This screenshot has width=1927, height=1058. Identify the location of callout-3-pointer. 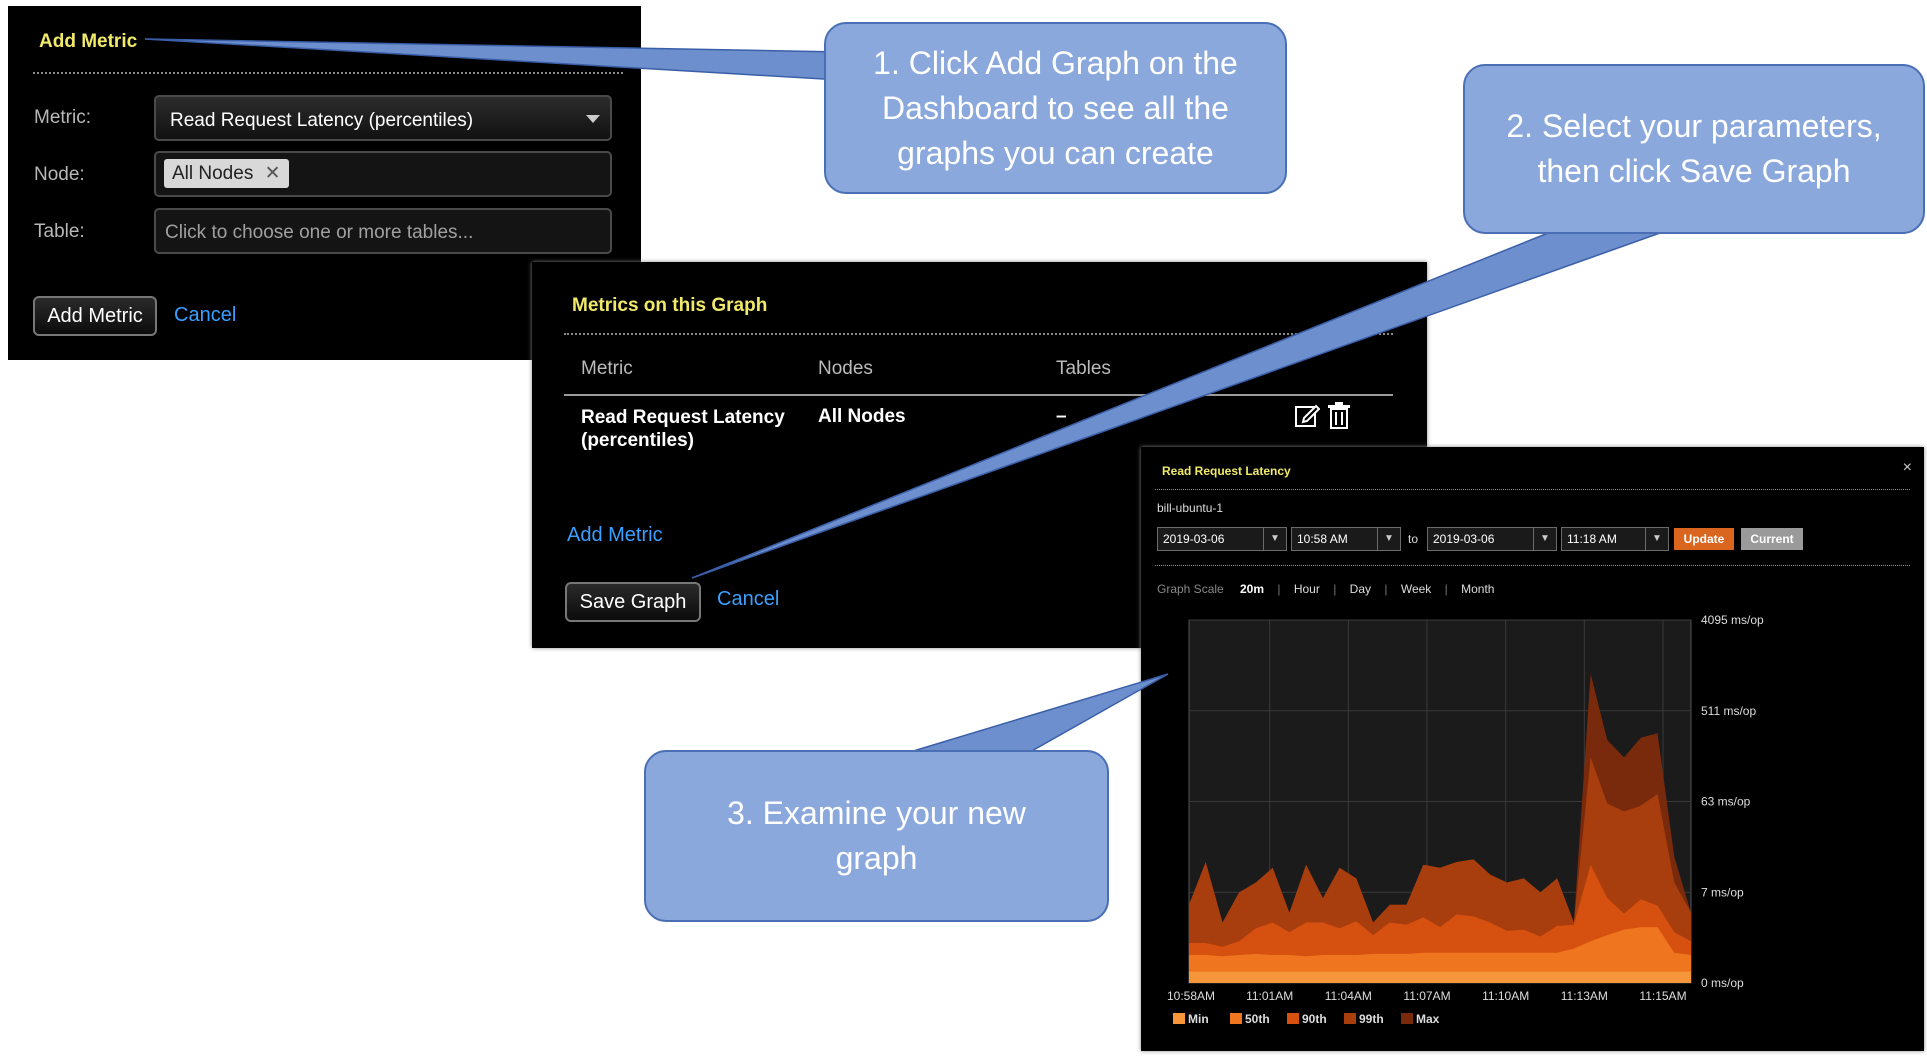
(1039, 713).